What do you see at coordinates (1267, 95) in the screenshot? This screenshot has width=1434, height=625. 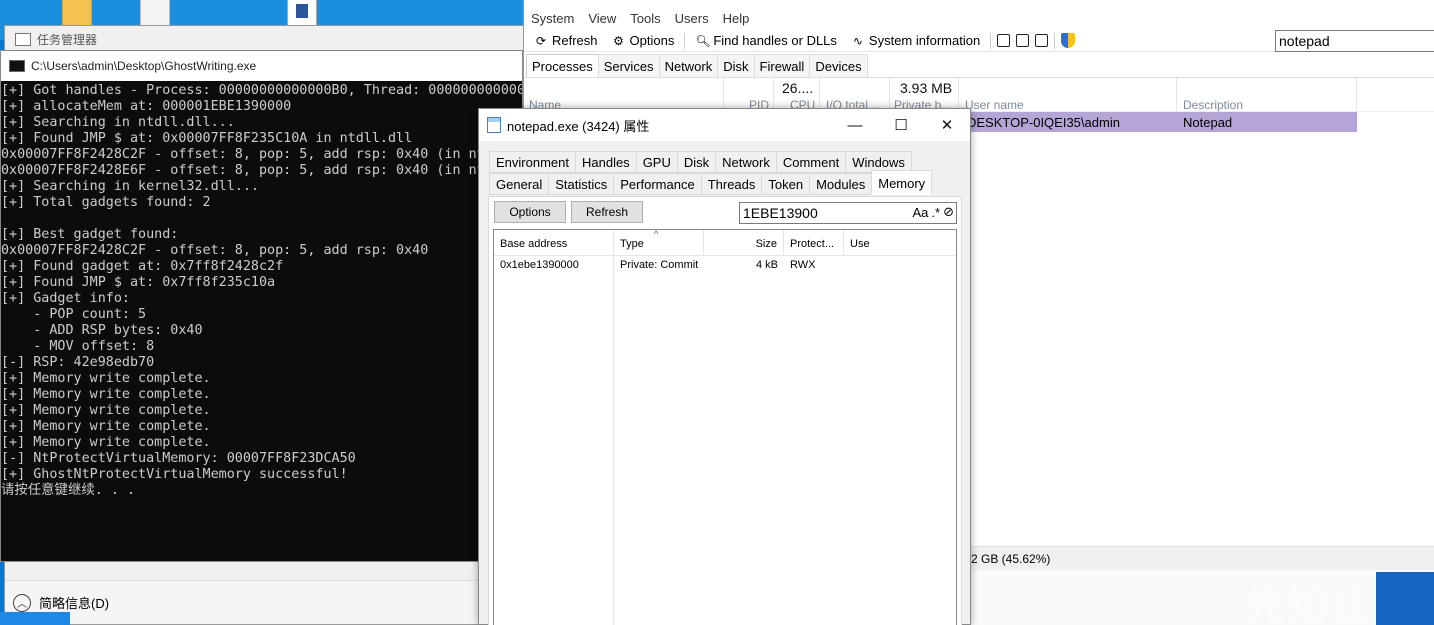 I see `col-description: Description` at bounding box center [1267, 95].